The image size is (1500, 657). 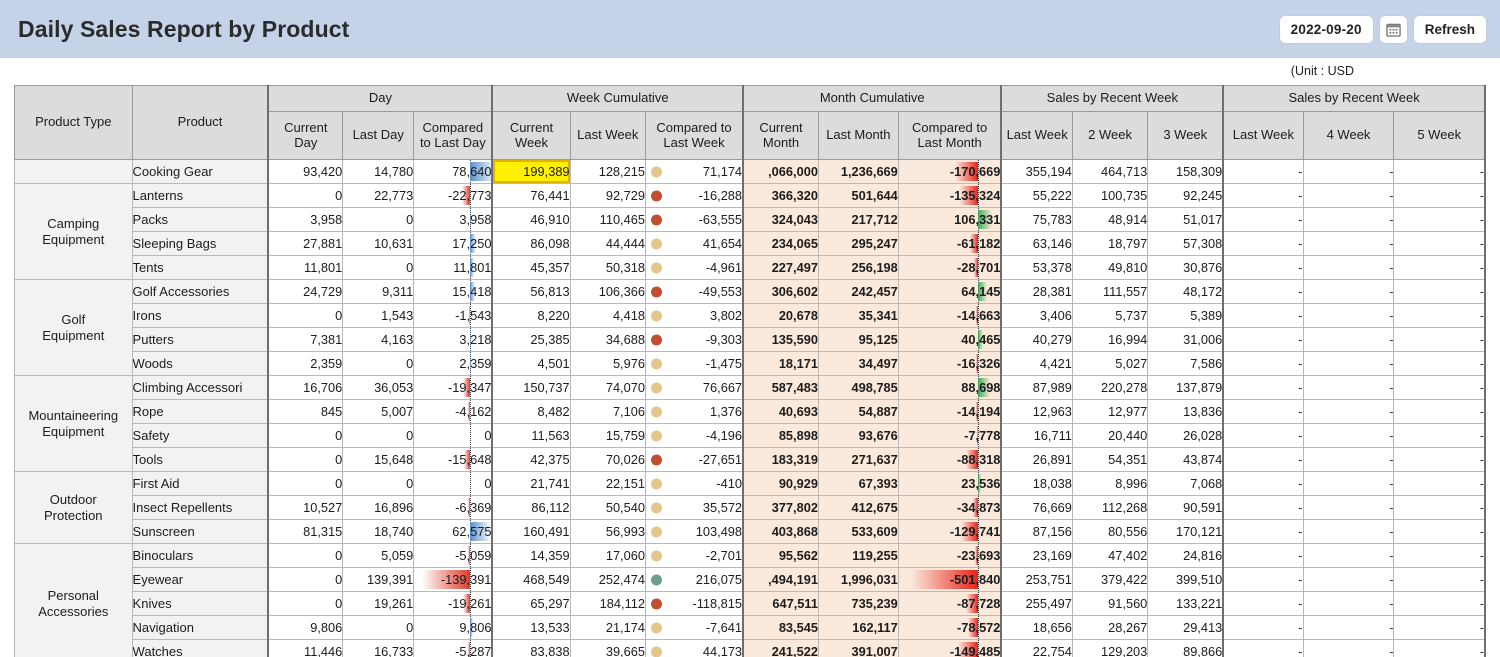 What do you see at coordinates (694, 555) in the screenshot?
I see `compared-to-last-week-cell: -2,701` at bounding box center [694, 555].